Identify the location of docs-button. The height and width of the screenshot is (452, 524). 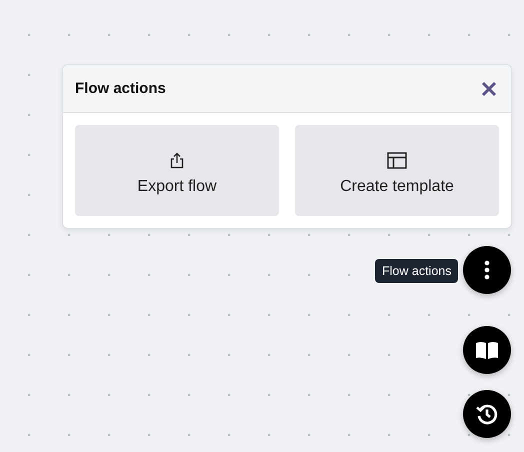
(487, 350).